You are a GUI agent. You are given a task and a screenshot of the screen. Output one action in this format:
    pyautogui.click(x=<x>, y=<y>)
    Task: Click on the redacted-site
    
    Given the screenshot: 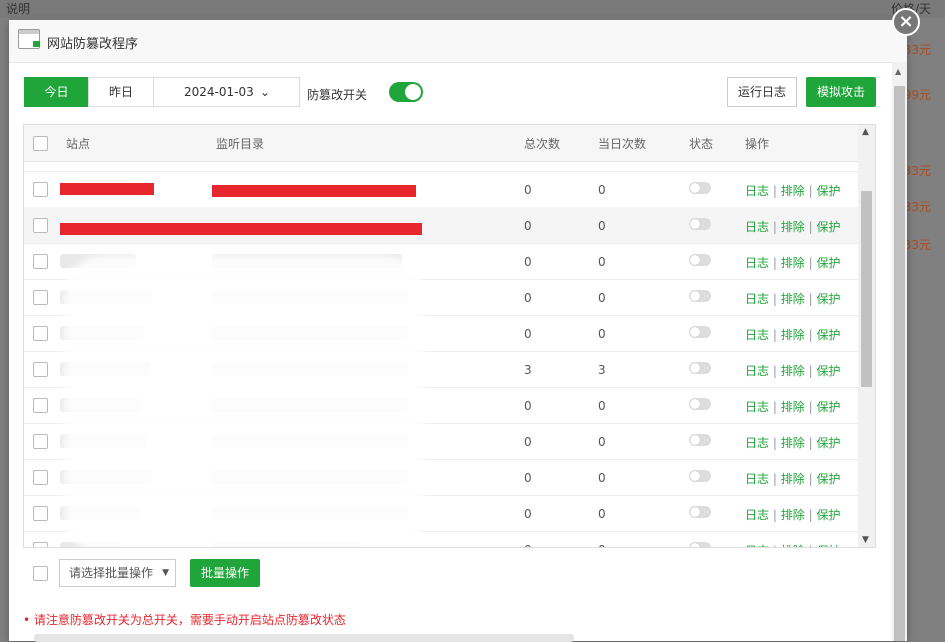 What is the action you would take?
    pyautogui.click(x=107, y=189)
    